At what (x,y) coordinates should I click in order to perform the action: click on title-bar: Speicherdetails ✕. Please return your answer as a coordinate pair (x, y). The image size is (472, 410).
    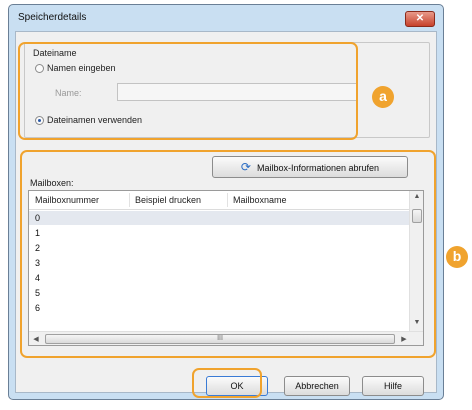
    Looking at the image, I should click on (226, 18).